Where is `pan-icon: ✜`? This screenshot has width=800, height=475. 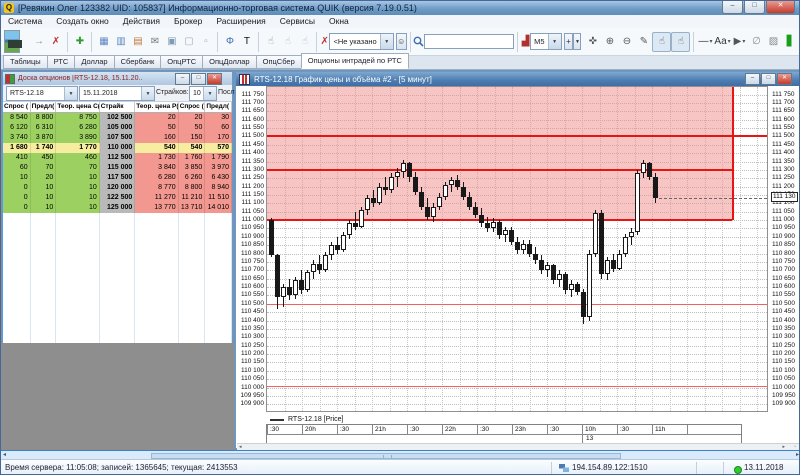 pan-icon: ✜ is located at coordinates (592, 42).